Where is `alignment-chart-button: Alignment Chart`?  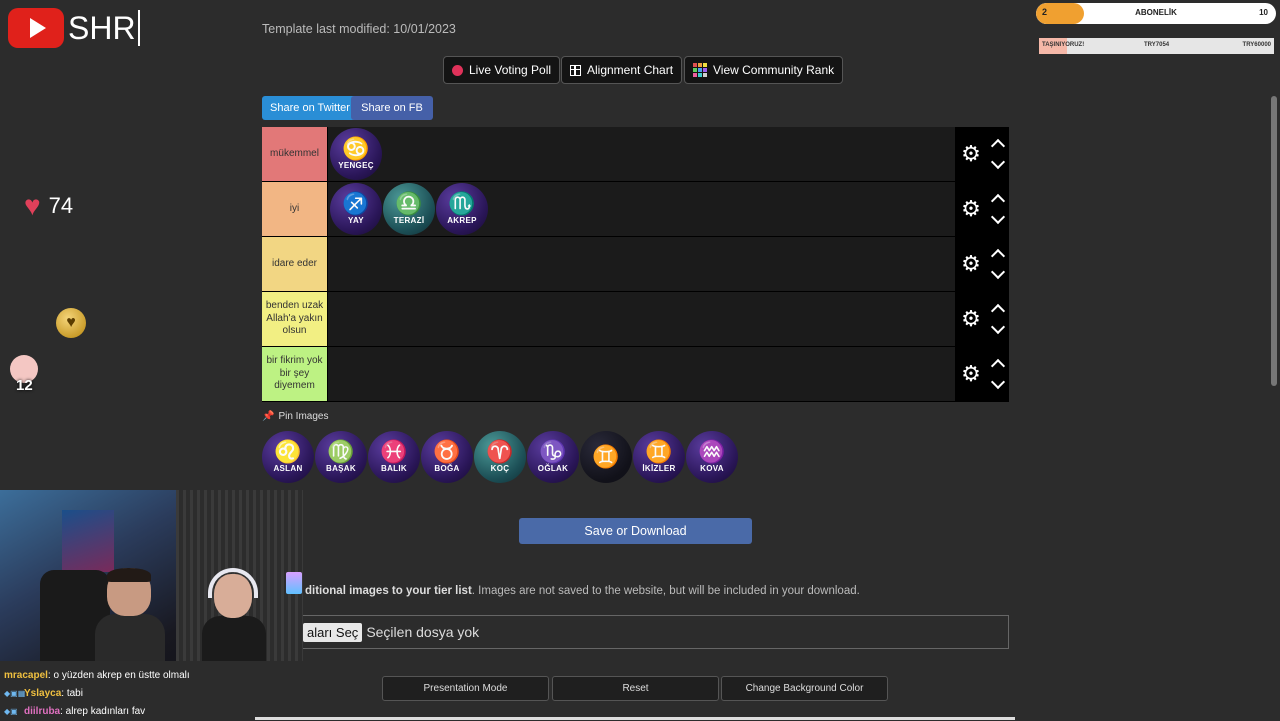 alignment-chart-button: Alignment Chart is located at coordinates (622, 70).